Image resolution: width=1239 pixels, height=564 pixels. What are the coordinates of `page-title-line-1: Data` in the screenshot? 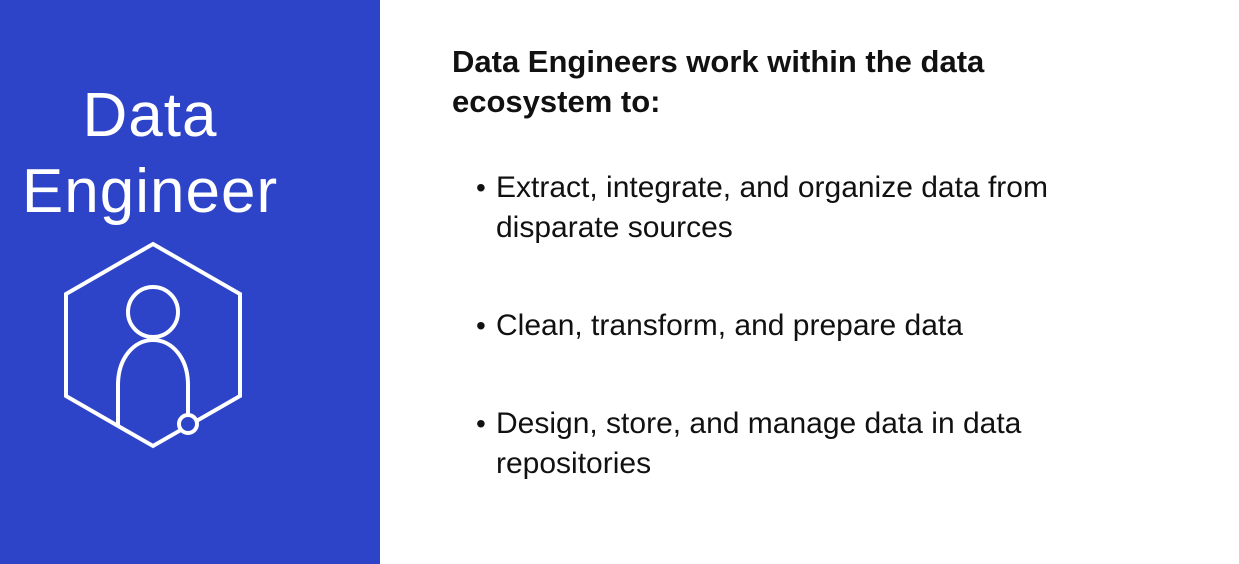 It's located at (150, 115).